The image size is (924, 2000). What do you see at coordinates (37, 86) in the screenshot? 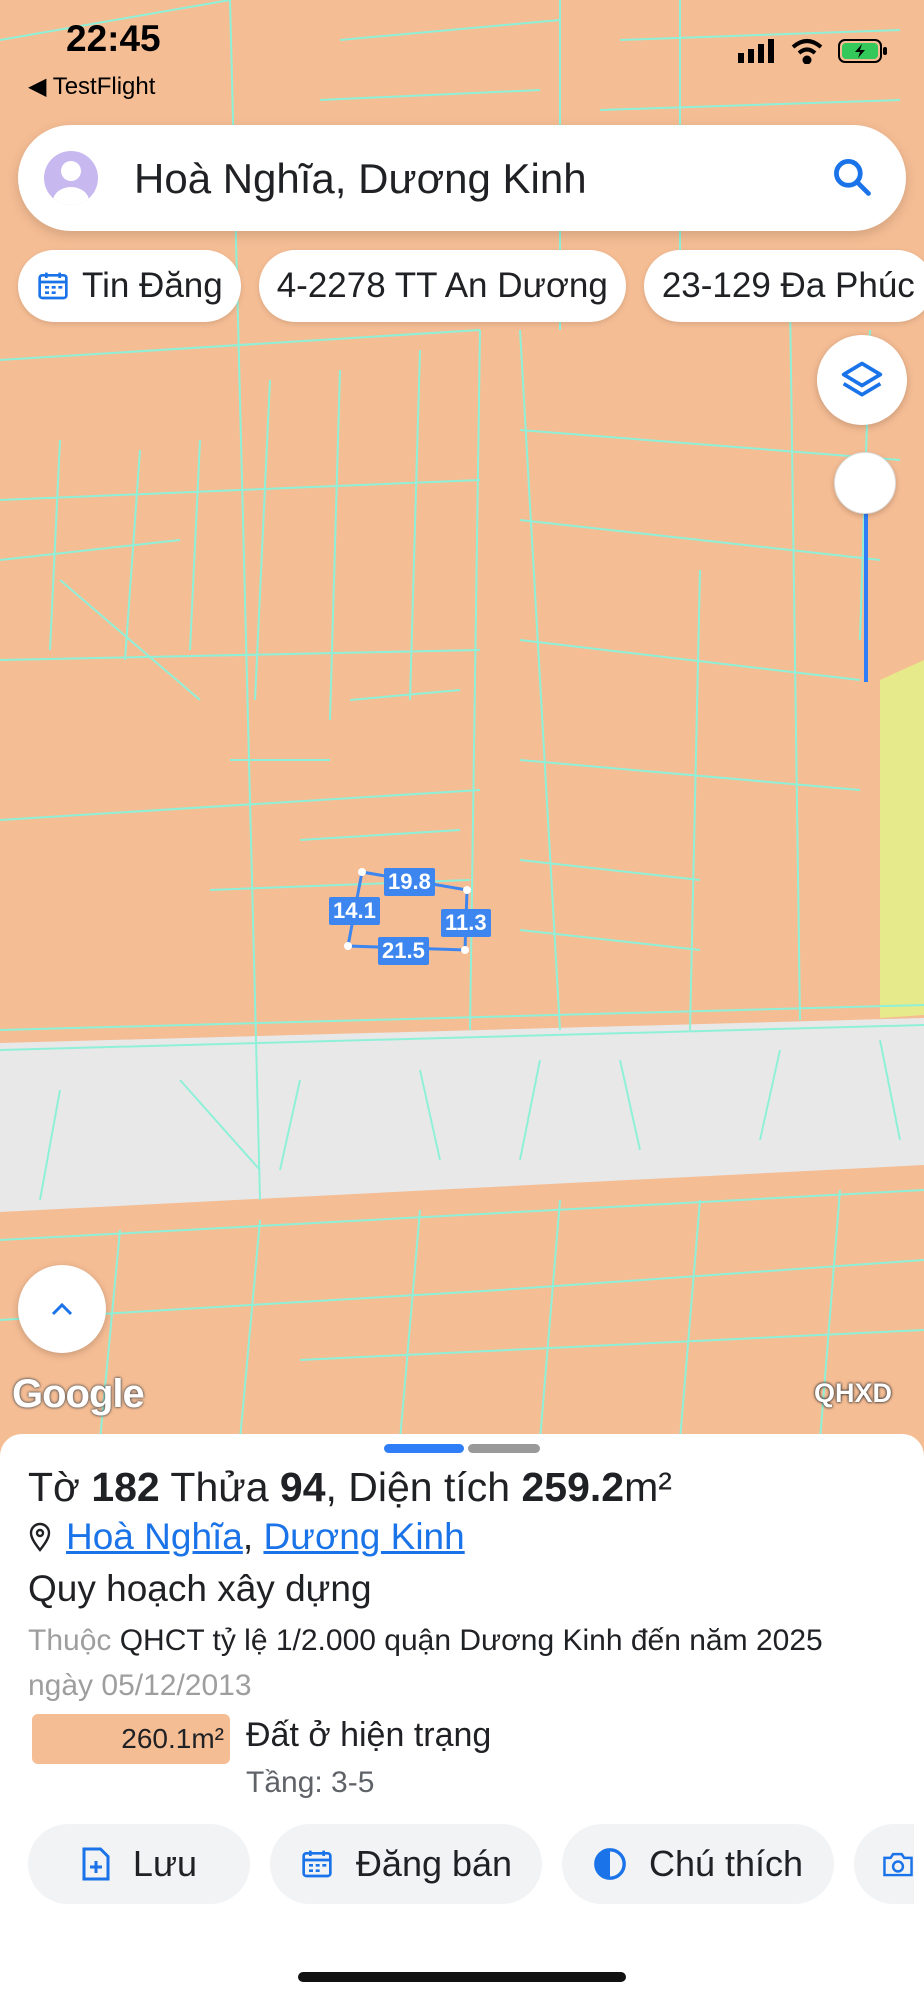
I see `back-arrow-icon: ◀` at bounding box center [37, 86].